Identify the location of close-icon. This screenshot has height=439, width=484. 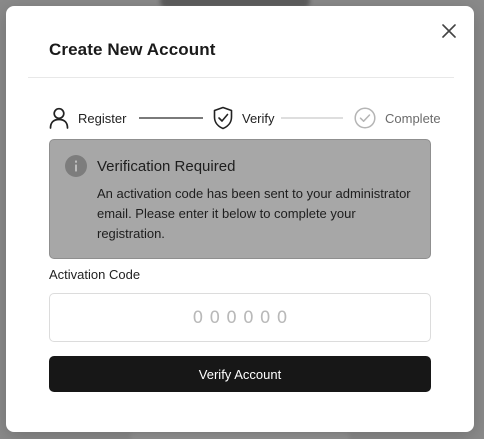
(449, 31).